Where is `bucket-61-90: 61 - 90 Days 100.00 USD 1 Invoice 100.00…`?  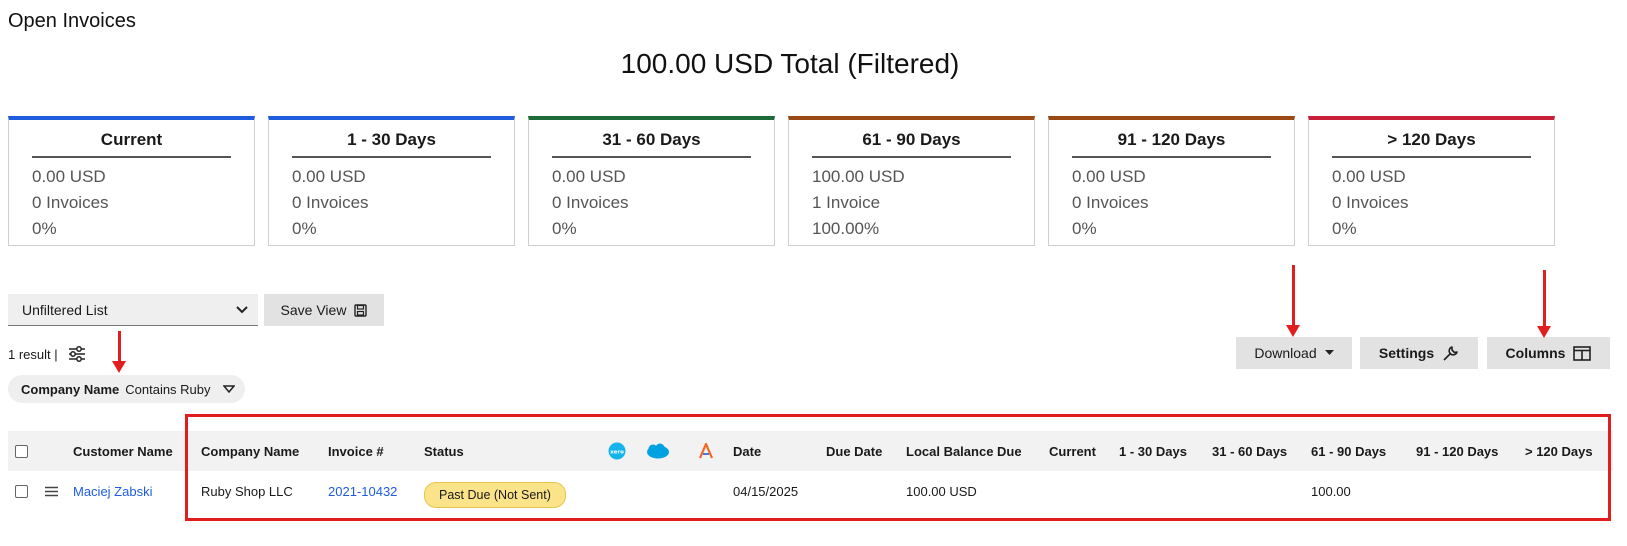 bucket-61-90: 61 - 90 Days 100.00 USD 1 Invoice 100.00… is located at coordinates (911, 181).